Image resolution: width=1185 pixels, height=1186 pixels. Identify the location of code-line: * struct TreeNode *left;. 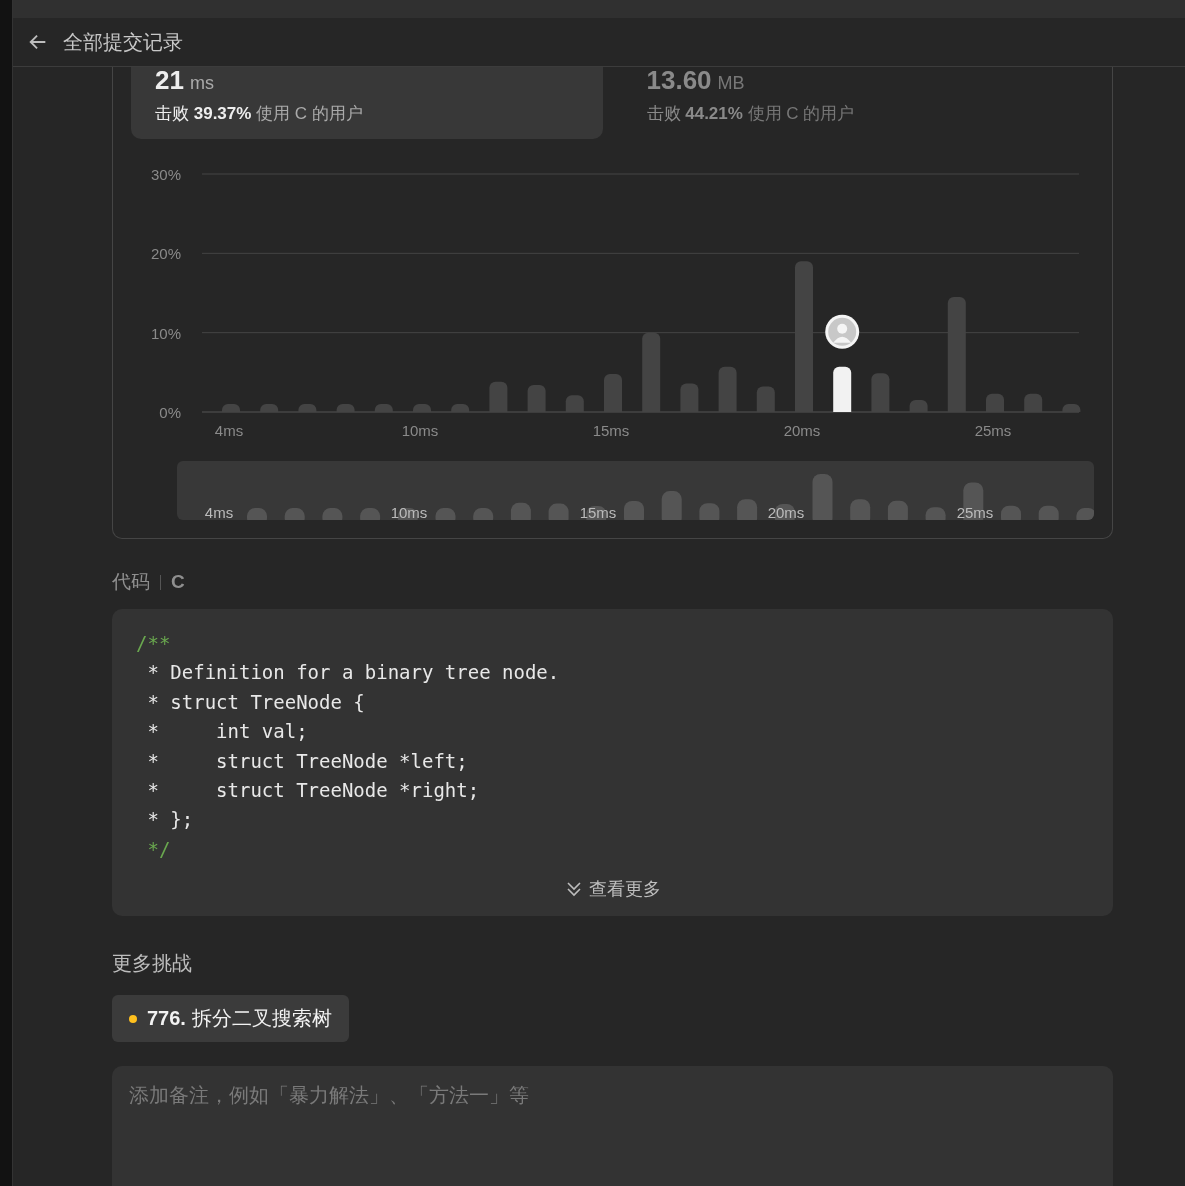
(307, 761).